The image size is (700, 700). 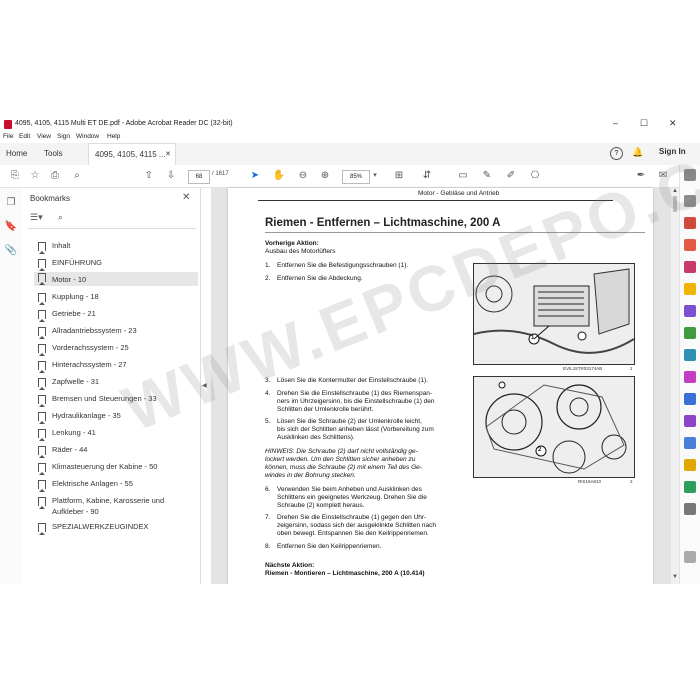 What do you see at coordinates (116, 468) in the screenshot?
I see `bookmark-item: Klimasteuerung der Kabine - 50` at bounding box center [116, 468].